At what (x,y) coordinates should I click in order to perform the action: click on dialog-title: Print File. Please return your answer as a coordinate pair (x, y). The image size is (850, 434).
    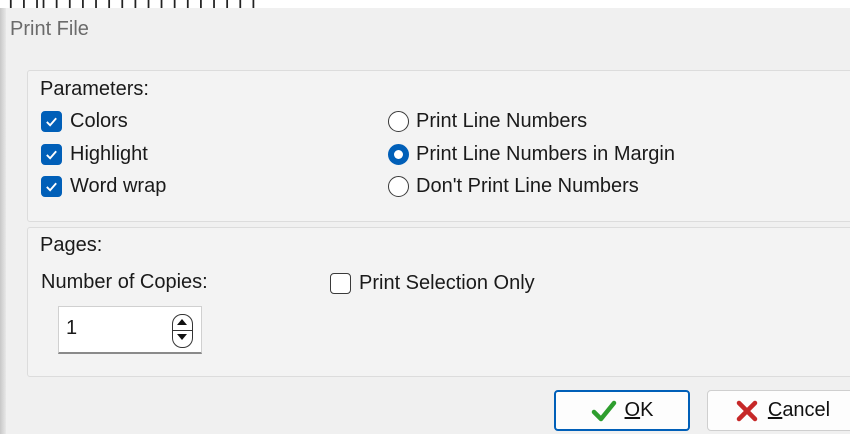
    Looking at the image, I should click on (49, 29).